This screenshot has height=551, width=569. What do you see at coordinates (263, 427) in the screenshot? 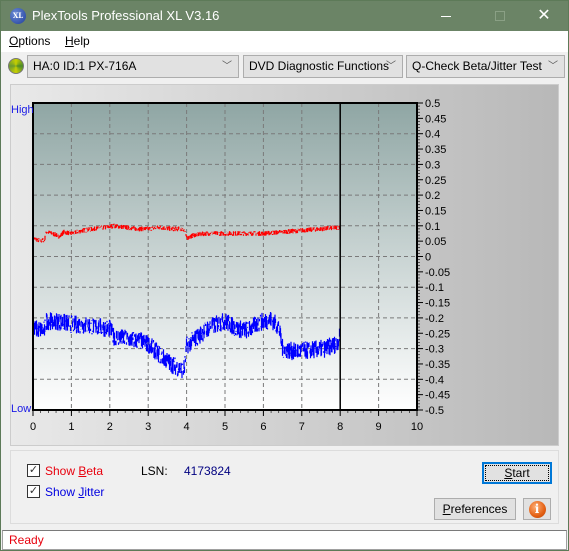
I see `x-tick-label: 6` at bounding box center [263, 427].